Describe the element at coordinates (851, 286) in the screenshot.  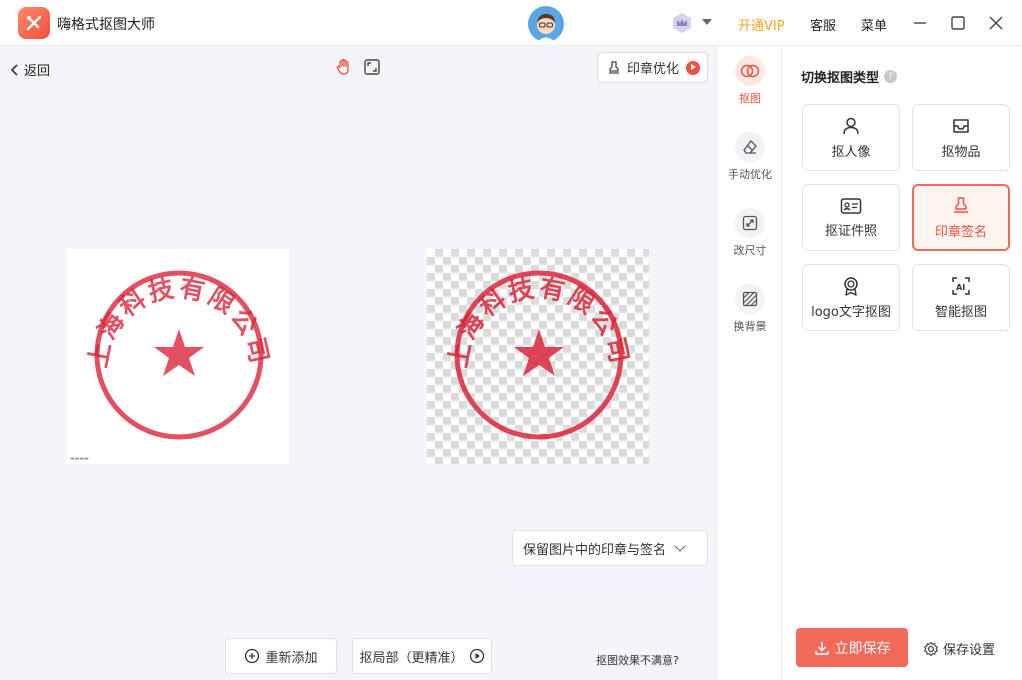
I see `badge-icon` at that location.